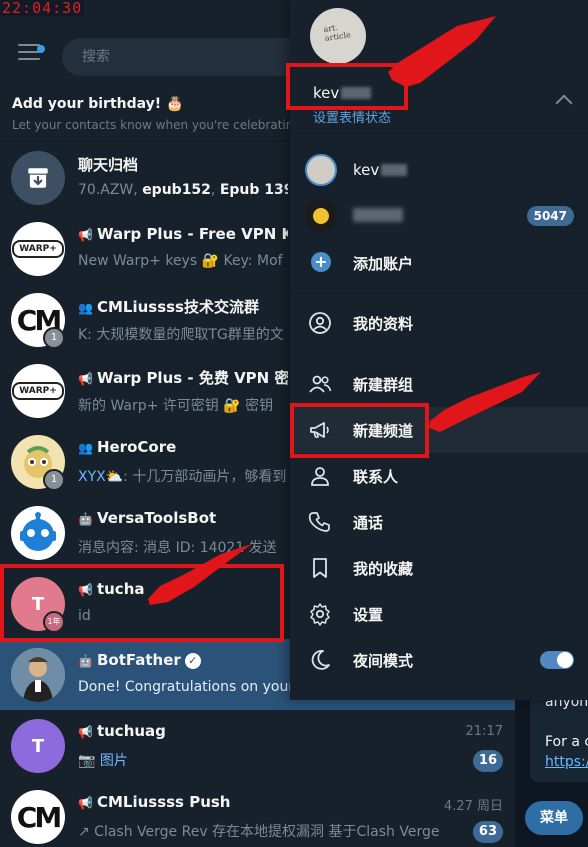 The height and width of the screenshot is (847, 588). Describe the element at coordinates (183, 660) in the screenshot. I see `chat-name: 🤖 BotFather ✓` at that location.